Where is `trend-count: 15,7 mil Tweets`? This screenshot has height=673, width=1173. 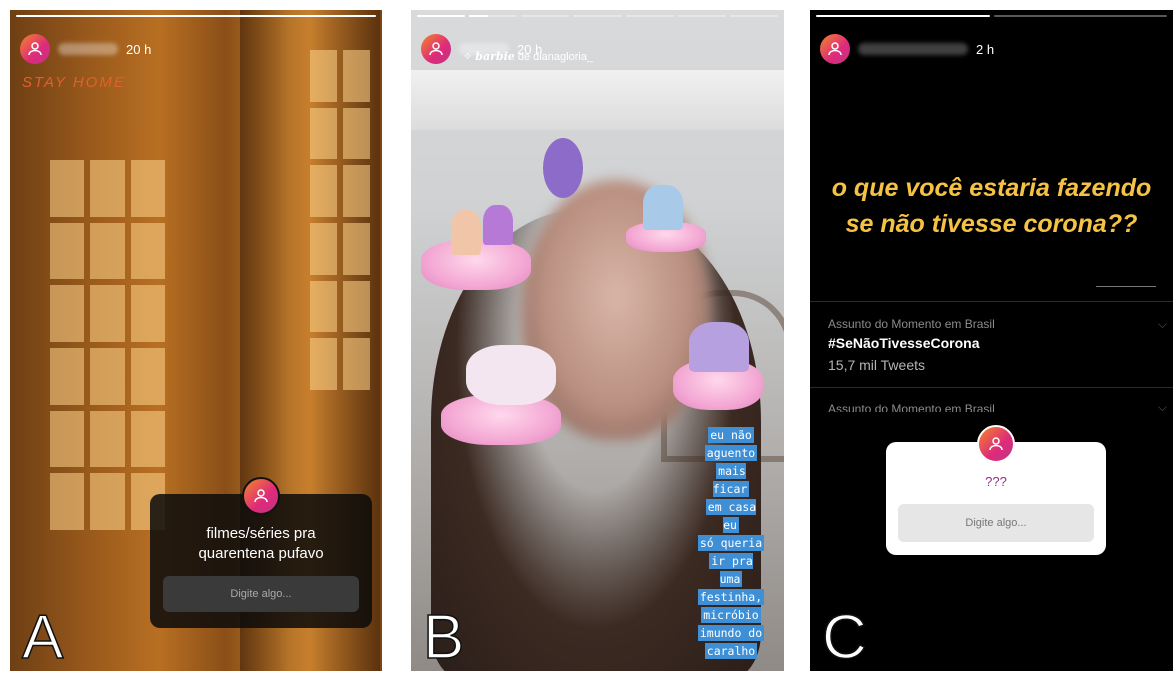
trend-count: 15,7 mil Tweets is located at coordinates (877, 365).